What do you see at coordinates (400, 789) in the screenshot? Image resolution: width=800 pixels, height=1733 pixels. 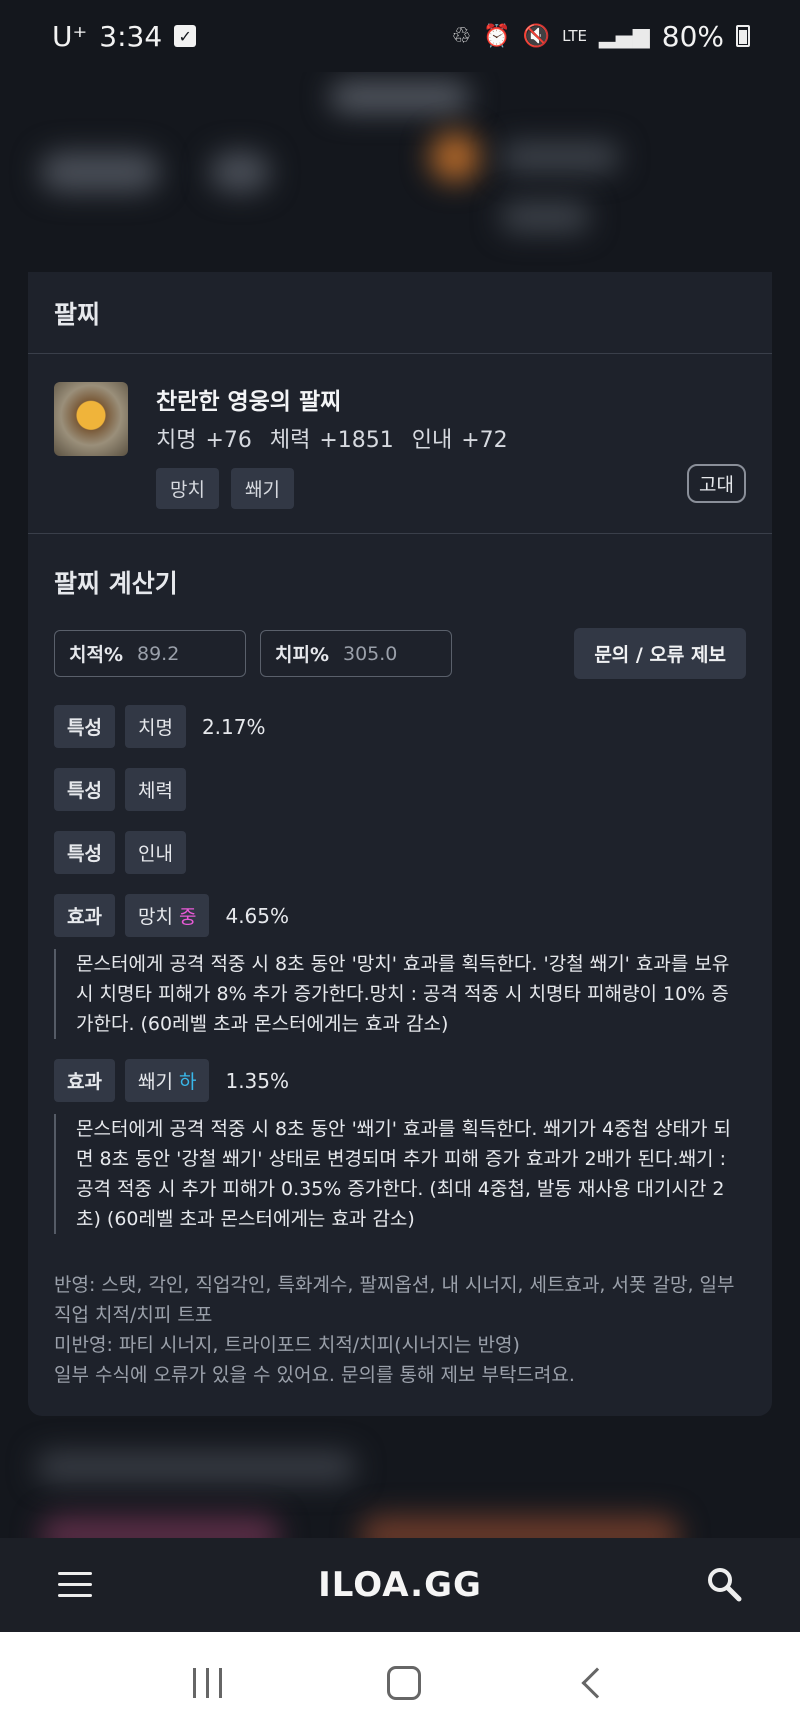 I see `option-row: 특성 체력` at bounding box center [400, 789].